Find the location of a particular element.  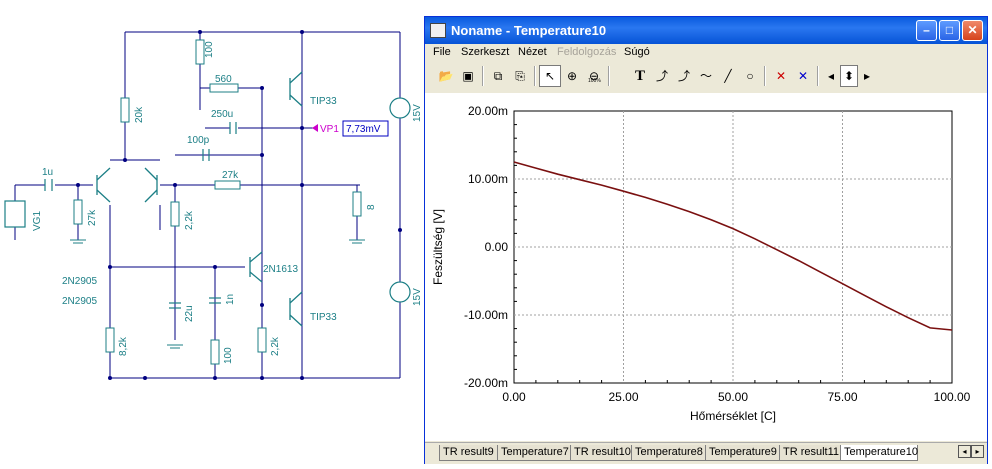

y-tick-label: -20.00m is located at coordinates (486, 383).